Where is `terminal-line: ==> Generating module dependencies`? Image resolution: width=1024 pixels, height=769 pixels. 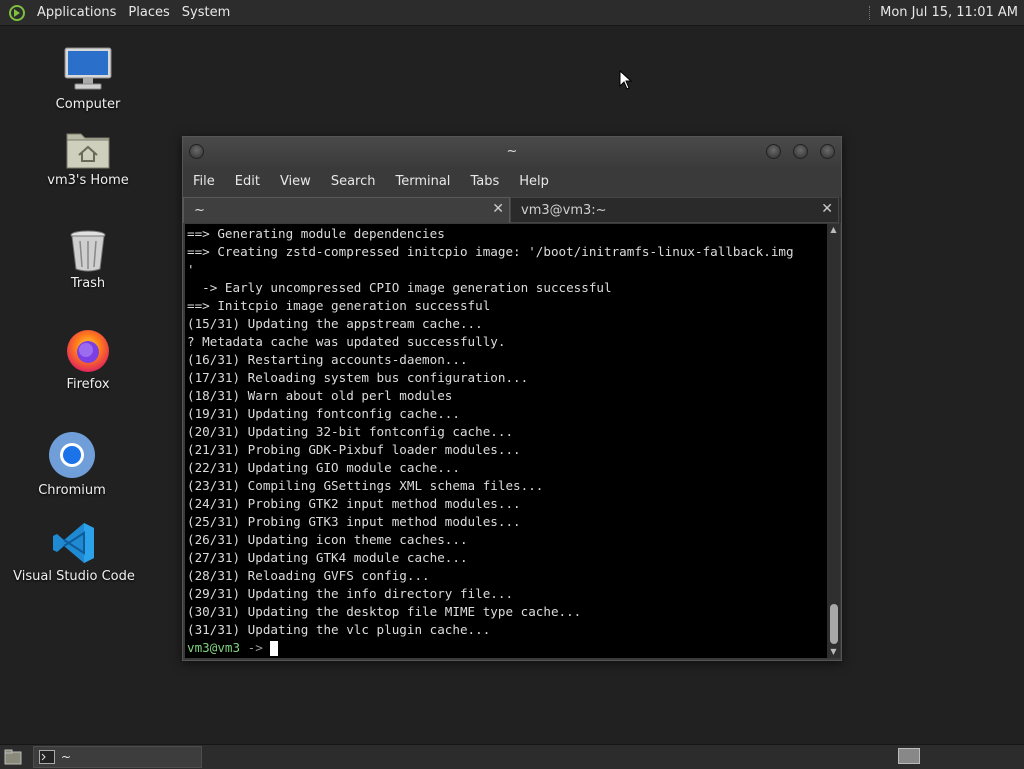
terminal-line: ==> Generating module dependencies is located at coordinates (316, 233).